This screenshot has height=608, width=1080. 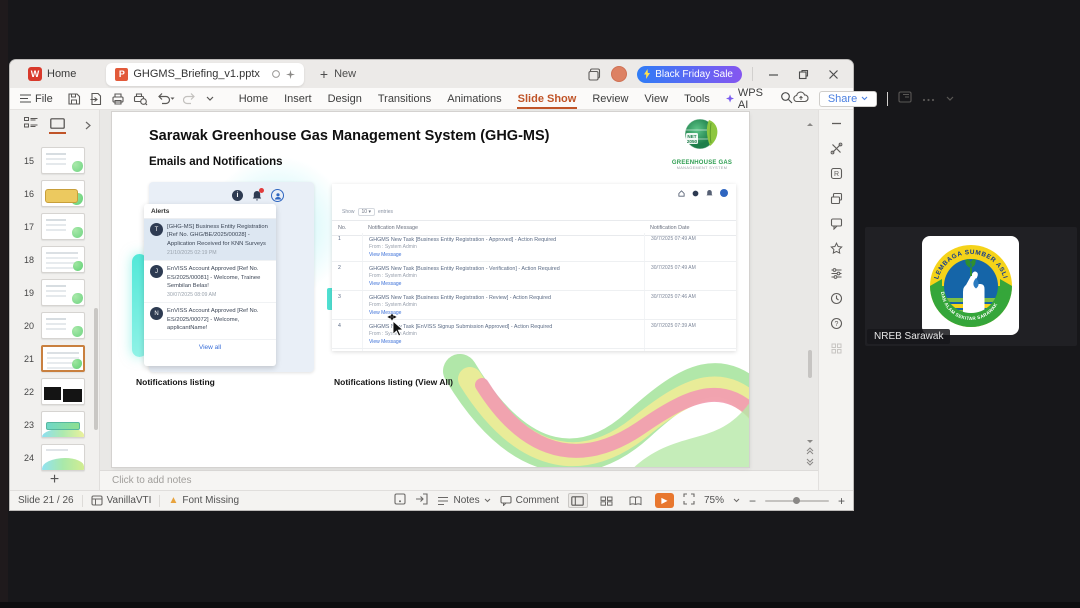 What do you see at coordinates (664, 500) in the screenshot?
I see `slideshow-play-button: ▶` at bounding box center [664, 500].